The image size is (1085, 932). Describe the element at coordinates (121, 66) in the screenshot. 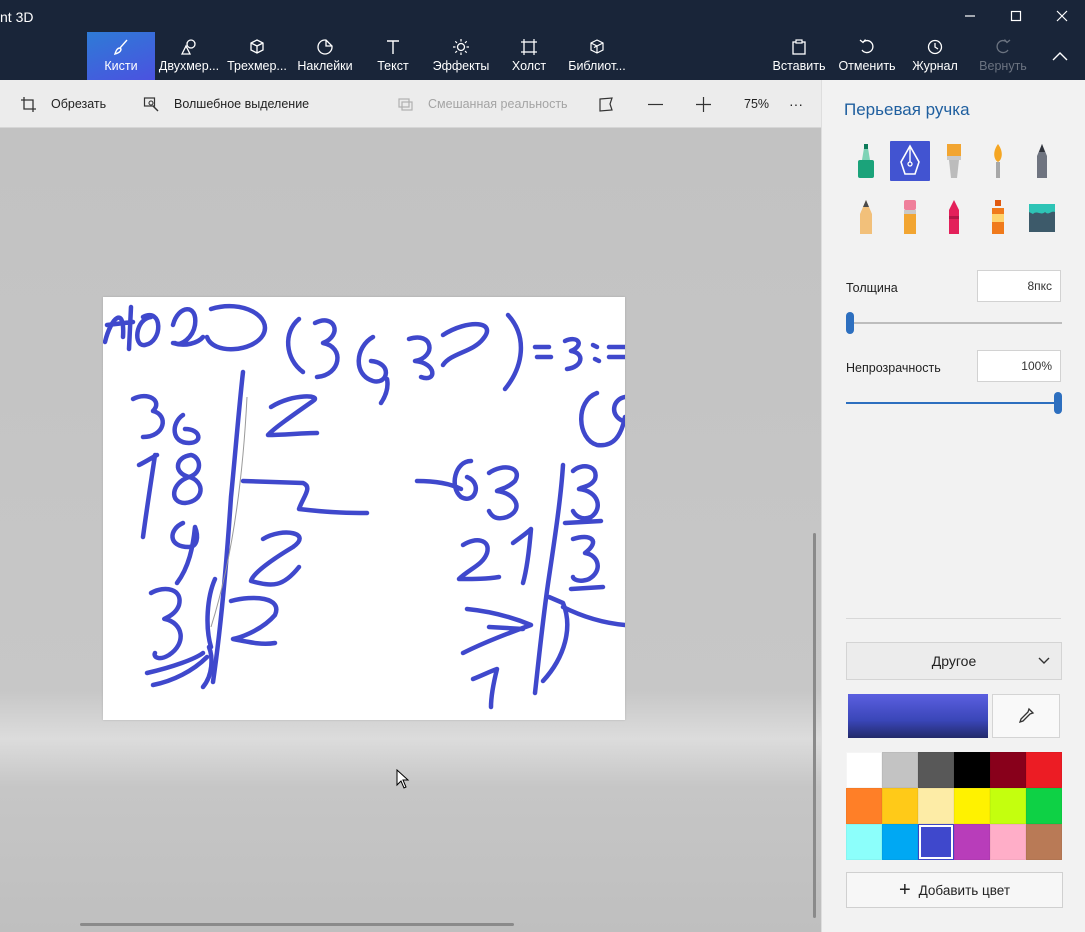

I see `tab-brushes-label: Кисти` at that location.